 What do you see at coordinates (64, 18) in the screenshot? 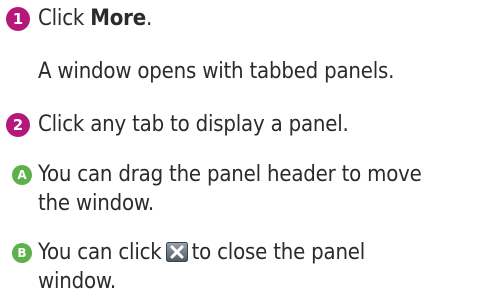
I see `step-1-text-pre: Click` at bounding box center [64, 18].